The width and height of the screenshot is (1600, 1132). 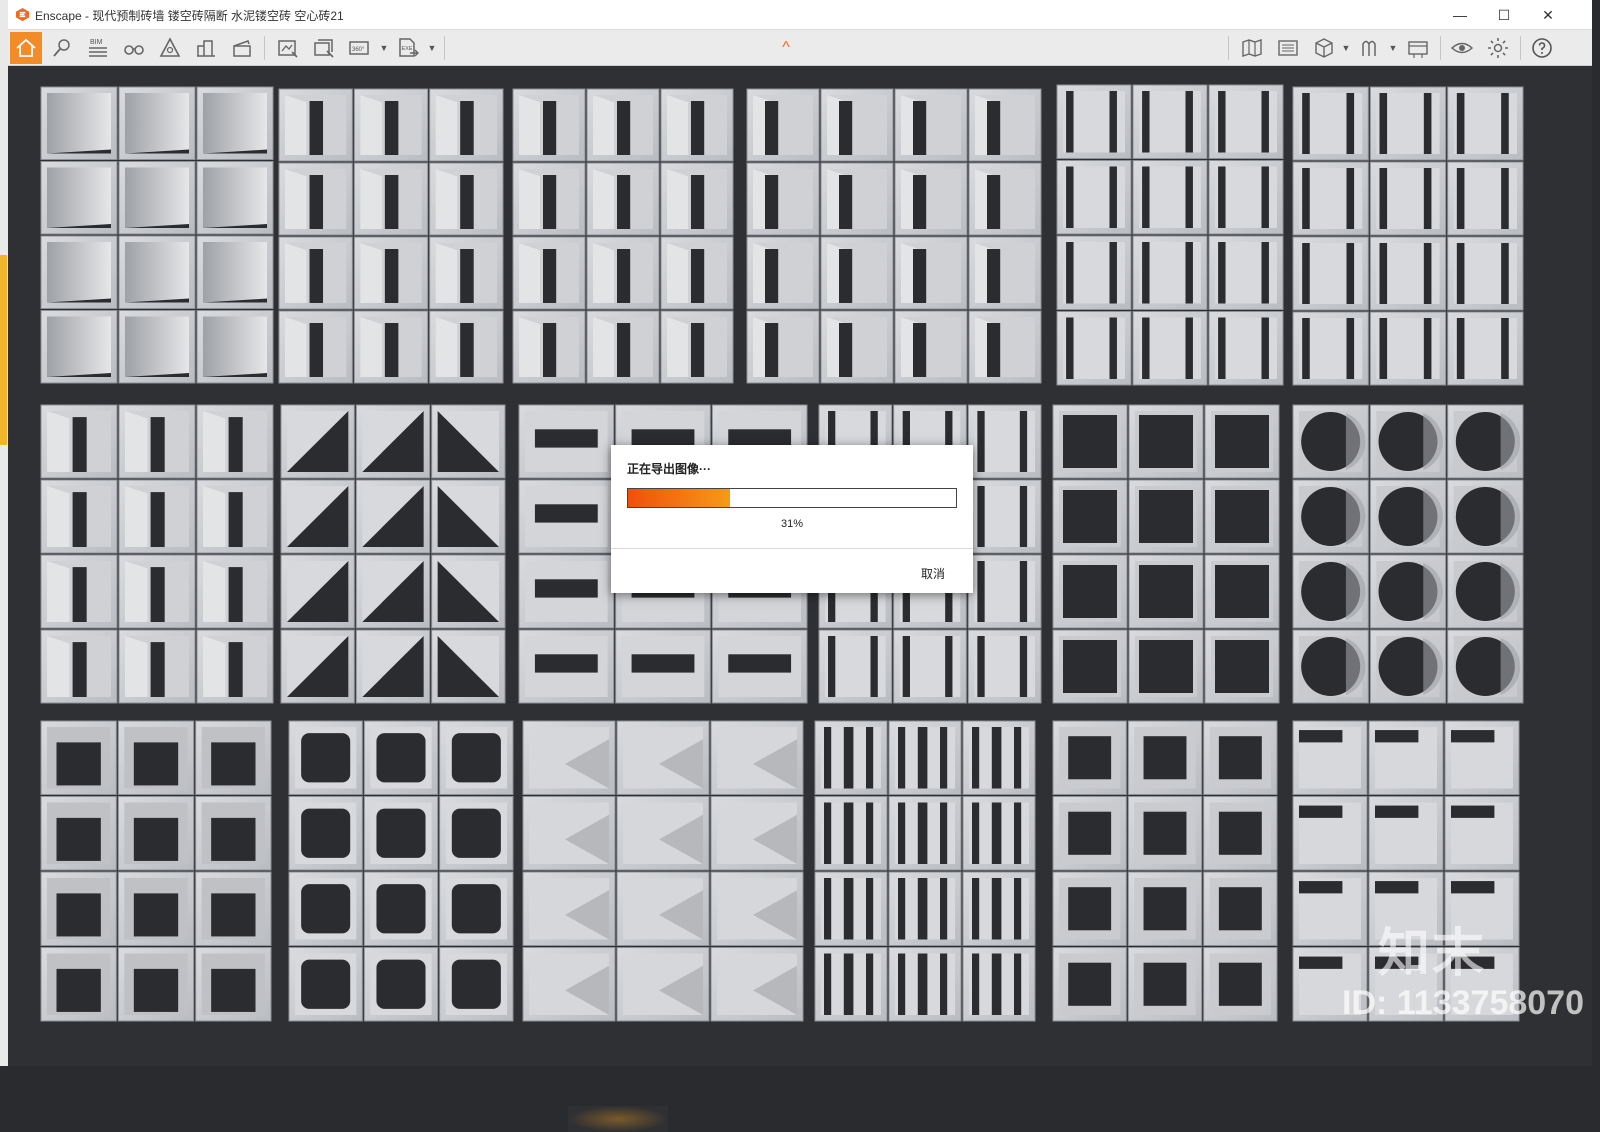 I want to click on svg-text: 360°, so click(x=358, y=50).